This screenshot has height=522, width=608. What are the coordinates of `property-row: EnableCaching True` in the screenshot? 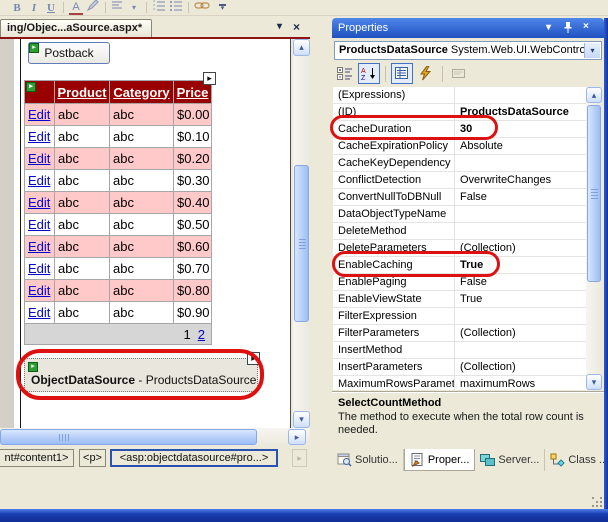 It's located at (459, 265).